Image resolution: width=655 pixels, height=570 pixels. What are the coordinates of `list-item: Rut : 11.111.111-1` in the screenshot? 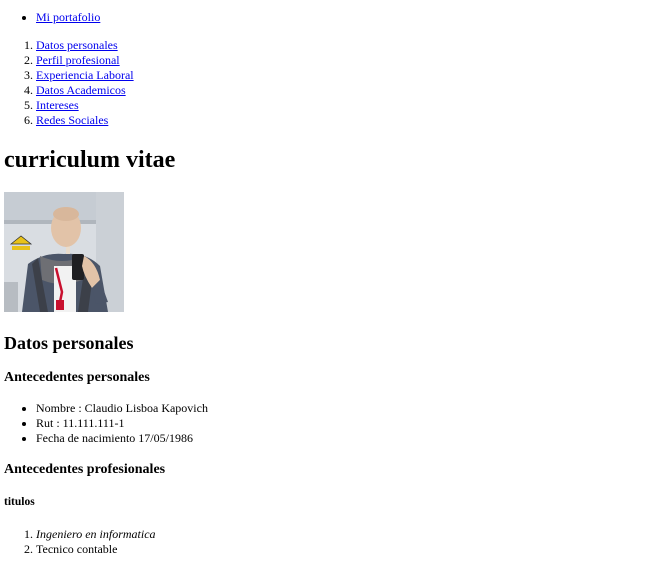 It's located at (340, 423).